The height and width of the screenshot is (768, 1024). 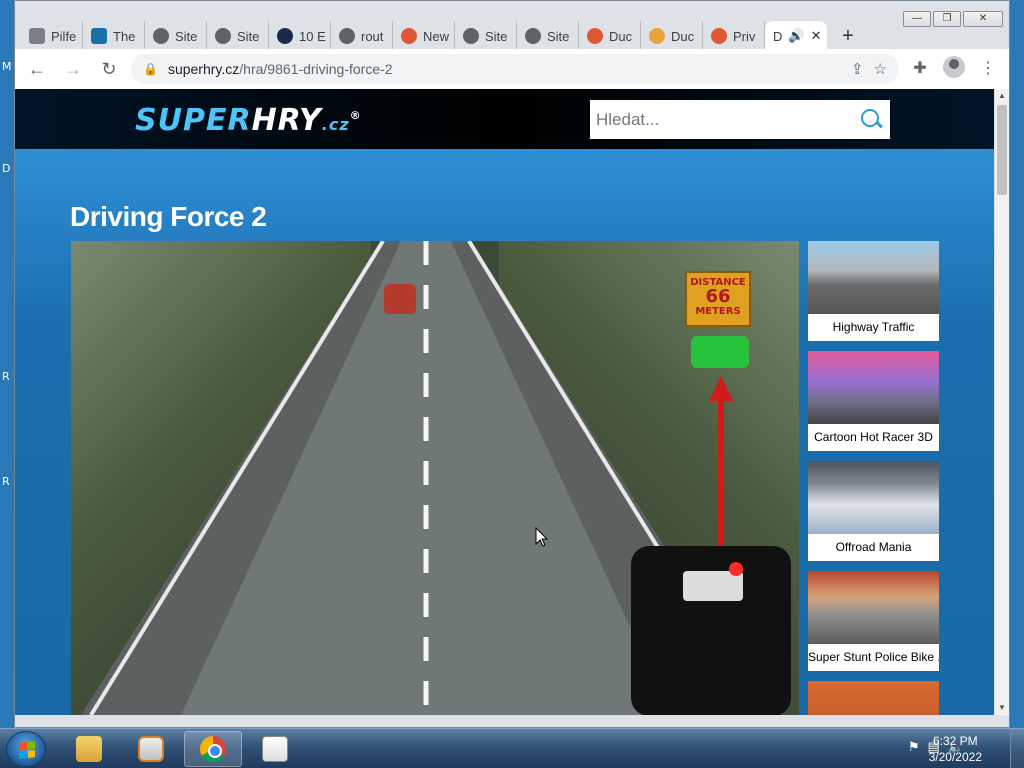 I want to click on tab: The, so click(x=114, y=36).